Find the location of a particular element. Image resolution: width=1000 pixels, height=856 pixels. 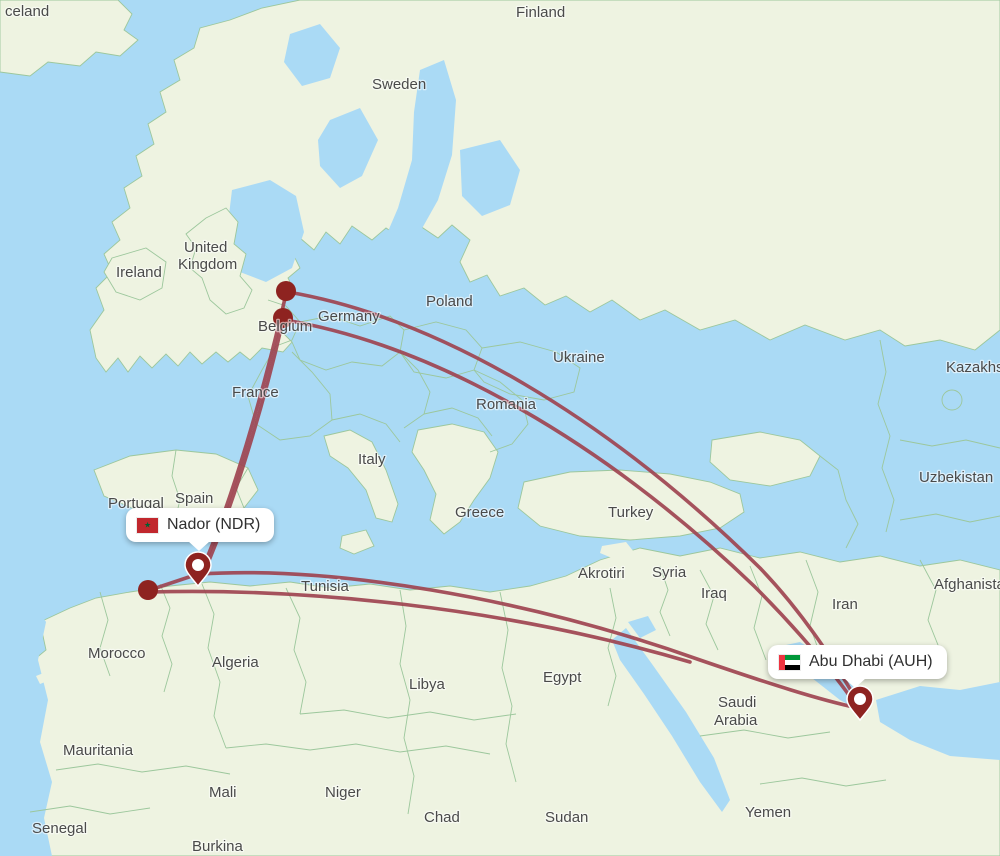

country-label: Akrotiri is located at coordinates (601, 573).